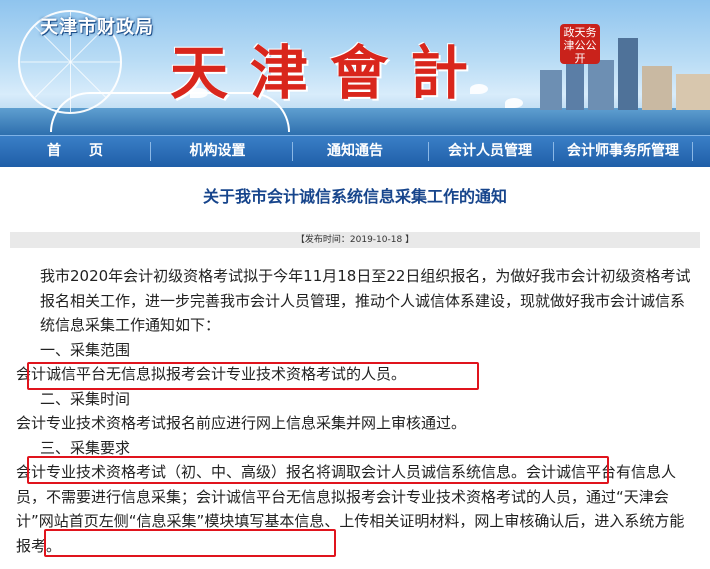  What do you see at coordinates (354, 196) in the screenshot?
I see `article-title: 关于我市会计诚信系统信息采集工作的通知` at bounding box center [354, 196].